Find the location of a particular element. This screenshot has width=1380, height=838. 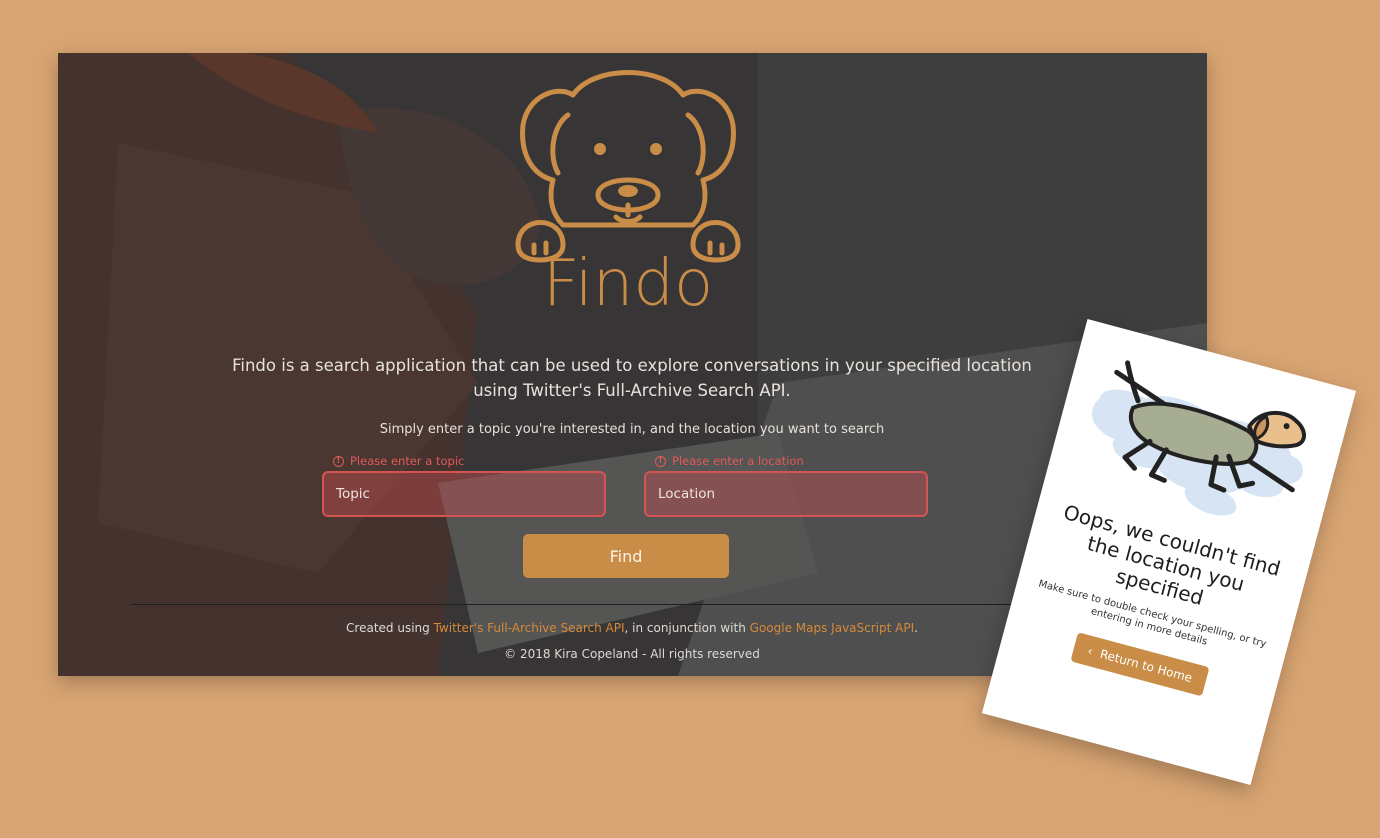

credits-suffix: . is located at coordinates (916, 628).